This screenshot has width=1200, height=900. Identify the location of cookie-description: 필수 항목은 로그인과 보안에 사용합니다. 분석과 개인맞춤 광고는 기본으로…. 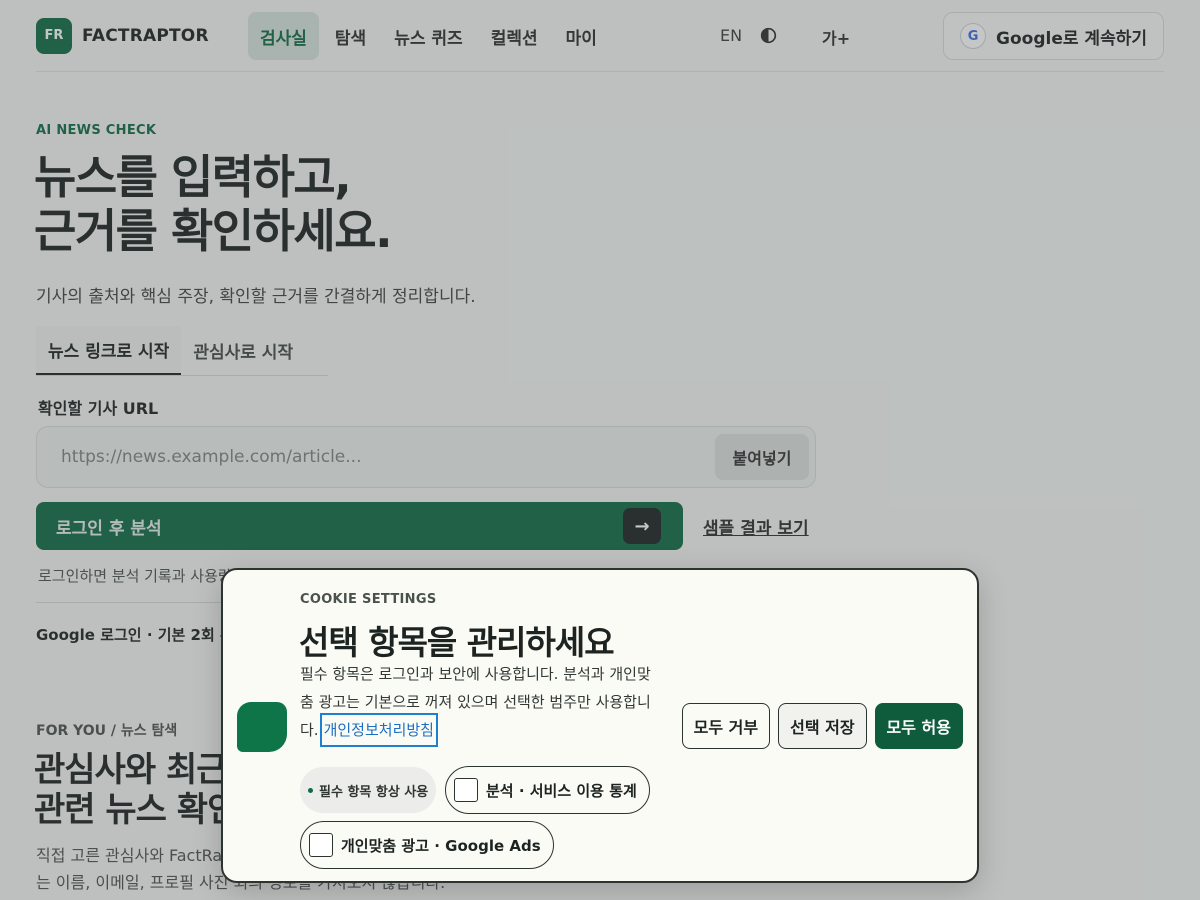
(476, 703).